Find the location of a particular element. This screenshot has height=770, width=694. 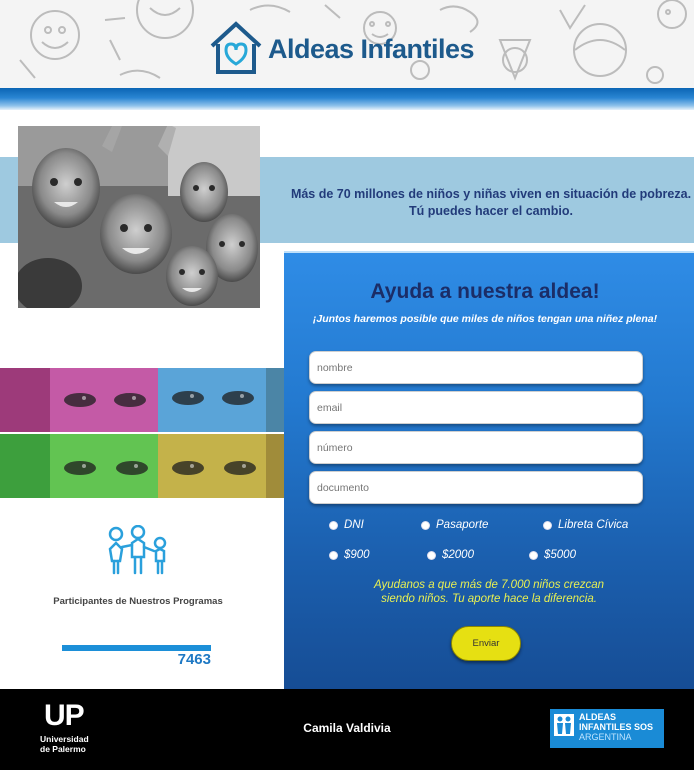

sos-text: ALDEAS INFANTILES SOS ARGENTINA is located at coordinates (616, 727).